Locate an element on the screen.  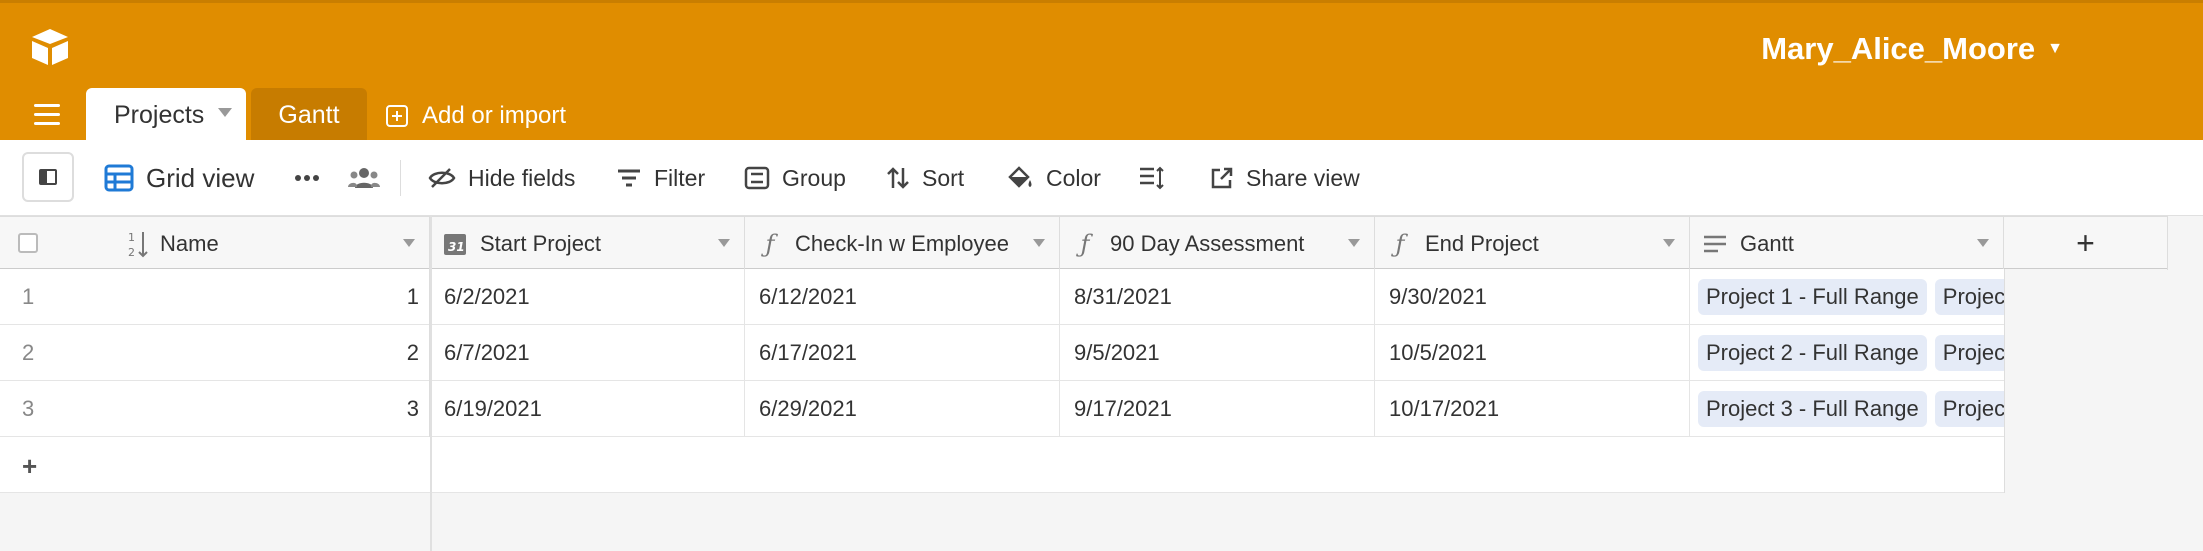
tab-bar: Projects Gantt Add or import is located at coordinates (1101, 115).